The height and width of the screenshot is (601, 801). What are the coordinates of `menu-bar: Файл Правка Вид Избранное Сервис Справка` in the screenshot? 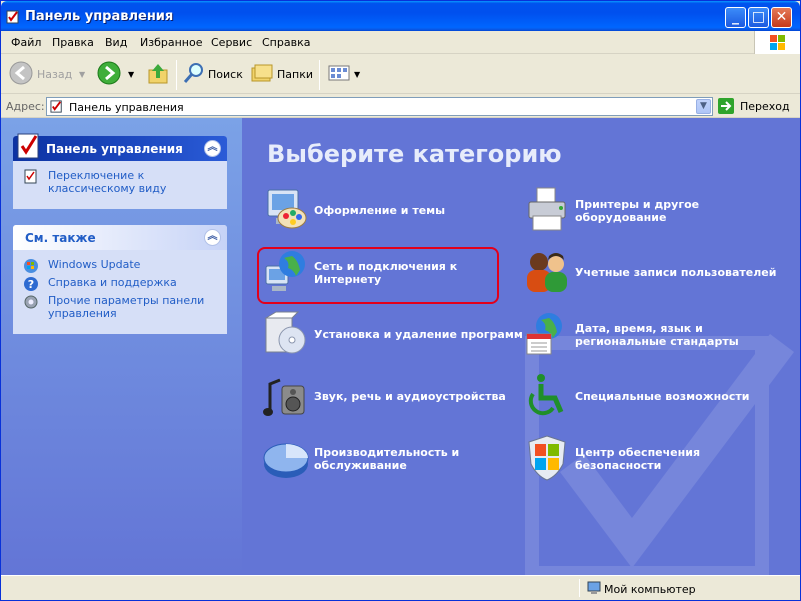 It's located at (400, 42).